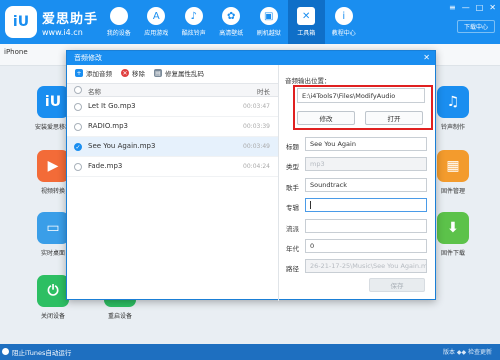  I want to click on app-label: 重启设备, so click(119, 316).